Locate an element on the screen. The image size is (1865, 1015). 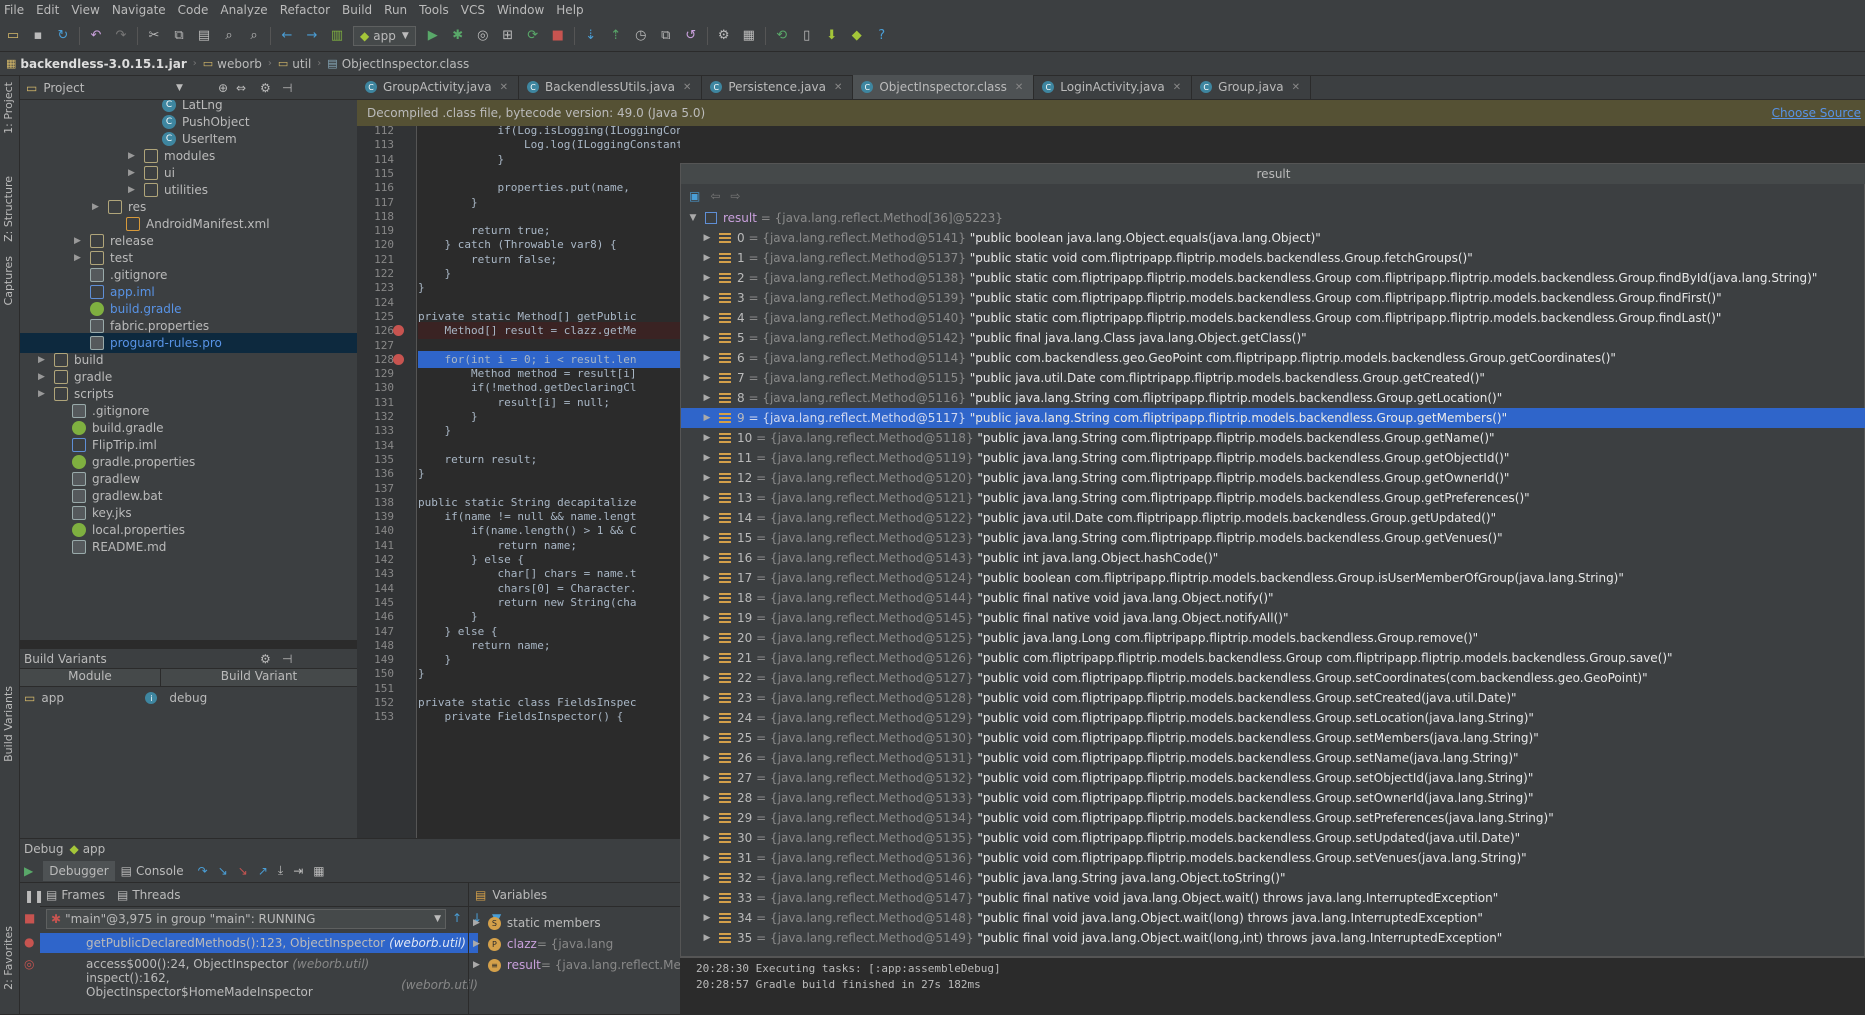
replace-icon: ⌕ is located at coordinates (254, 36).